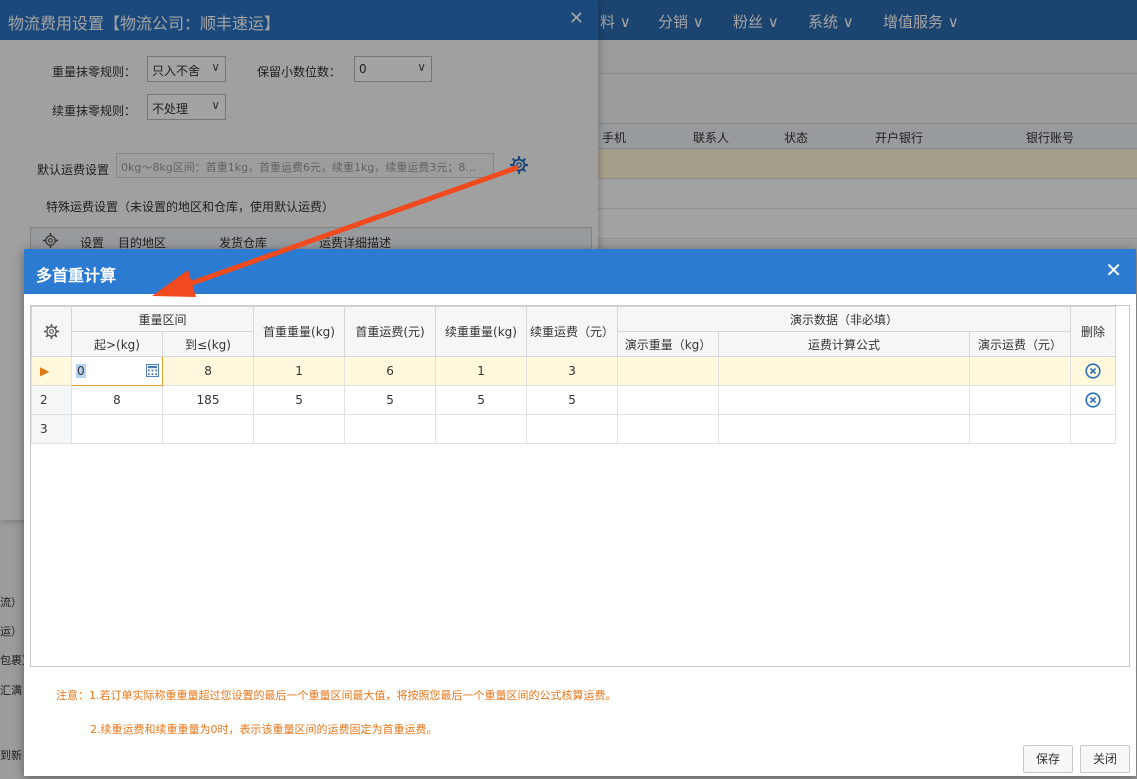  Describe the element at coordinates (76, 275) in the screenshot. I see `multi-dialog-title: 多首重计算` at that location.